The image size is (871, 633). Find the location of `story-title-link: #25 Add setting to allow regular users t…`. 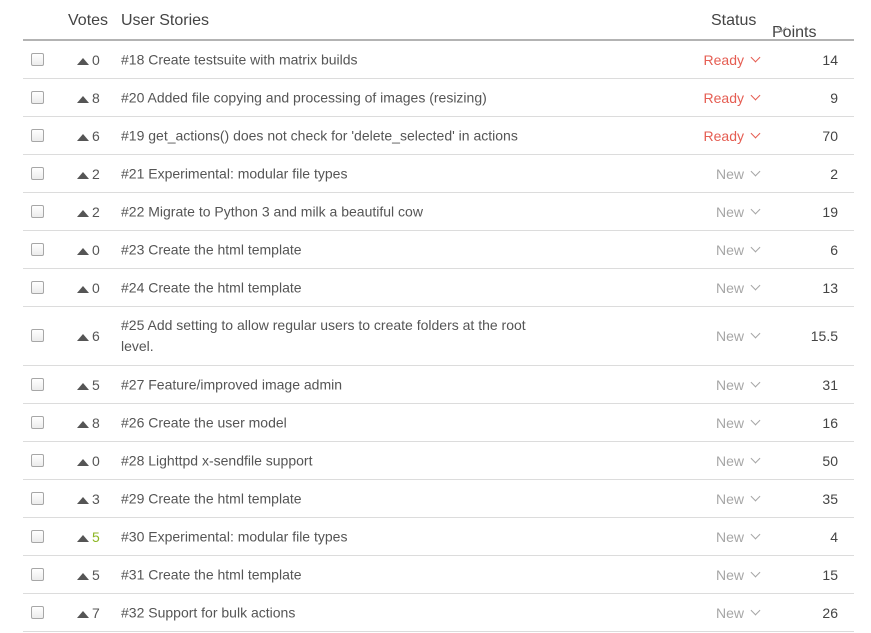

story-title-link: #25 Add setting to allow regular users t… is located at coordinates (341, 336).